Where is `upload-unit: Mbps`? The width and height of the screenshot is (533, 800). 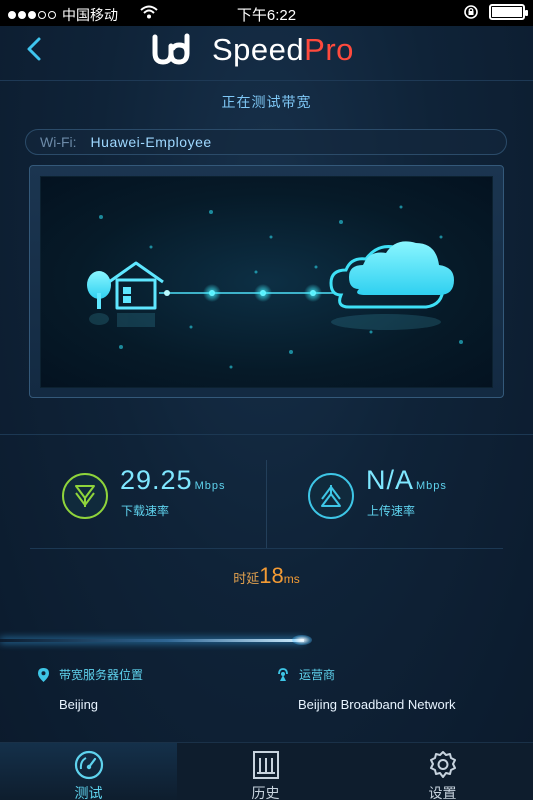
upload-unit: Mbps is located at coordinates (431, 486).